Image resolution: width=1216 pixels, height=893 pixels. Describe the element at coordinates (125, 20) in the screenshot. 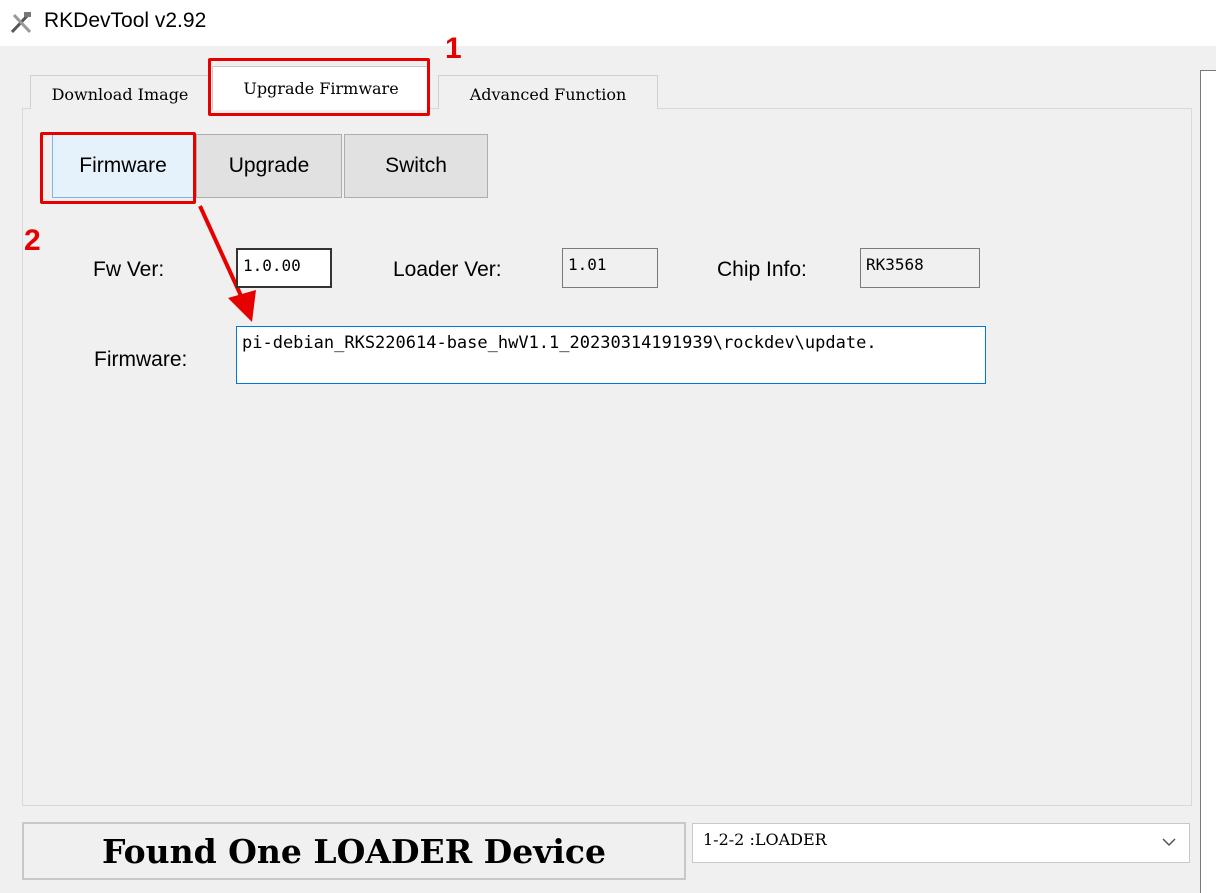

I see `window-title: RKDevTool v2.92` at that location.